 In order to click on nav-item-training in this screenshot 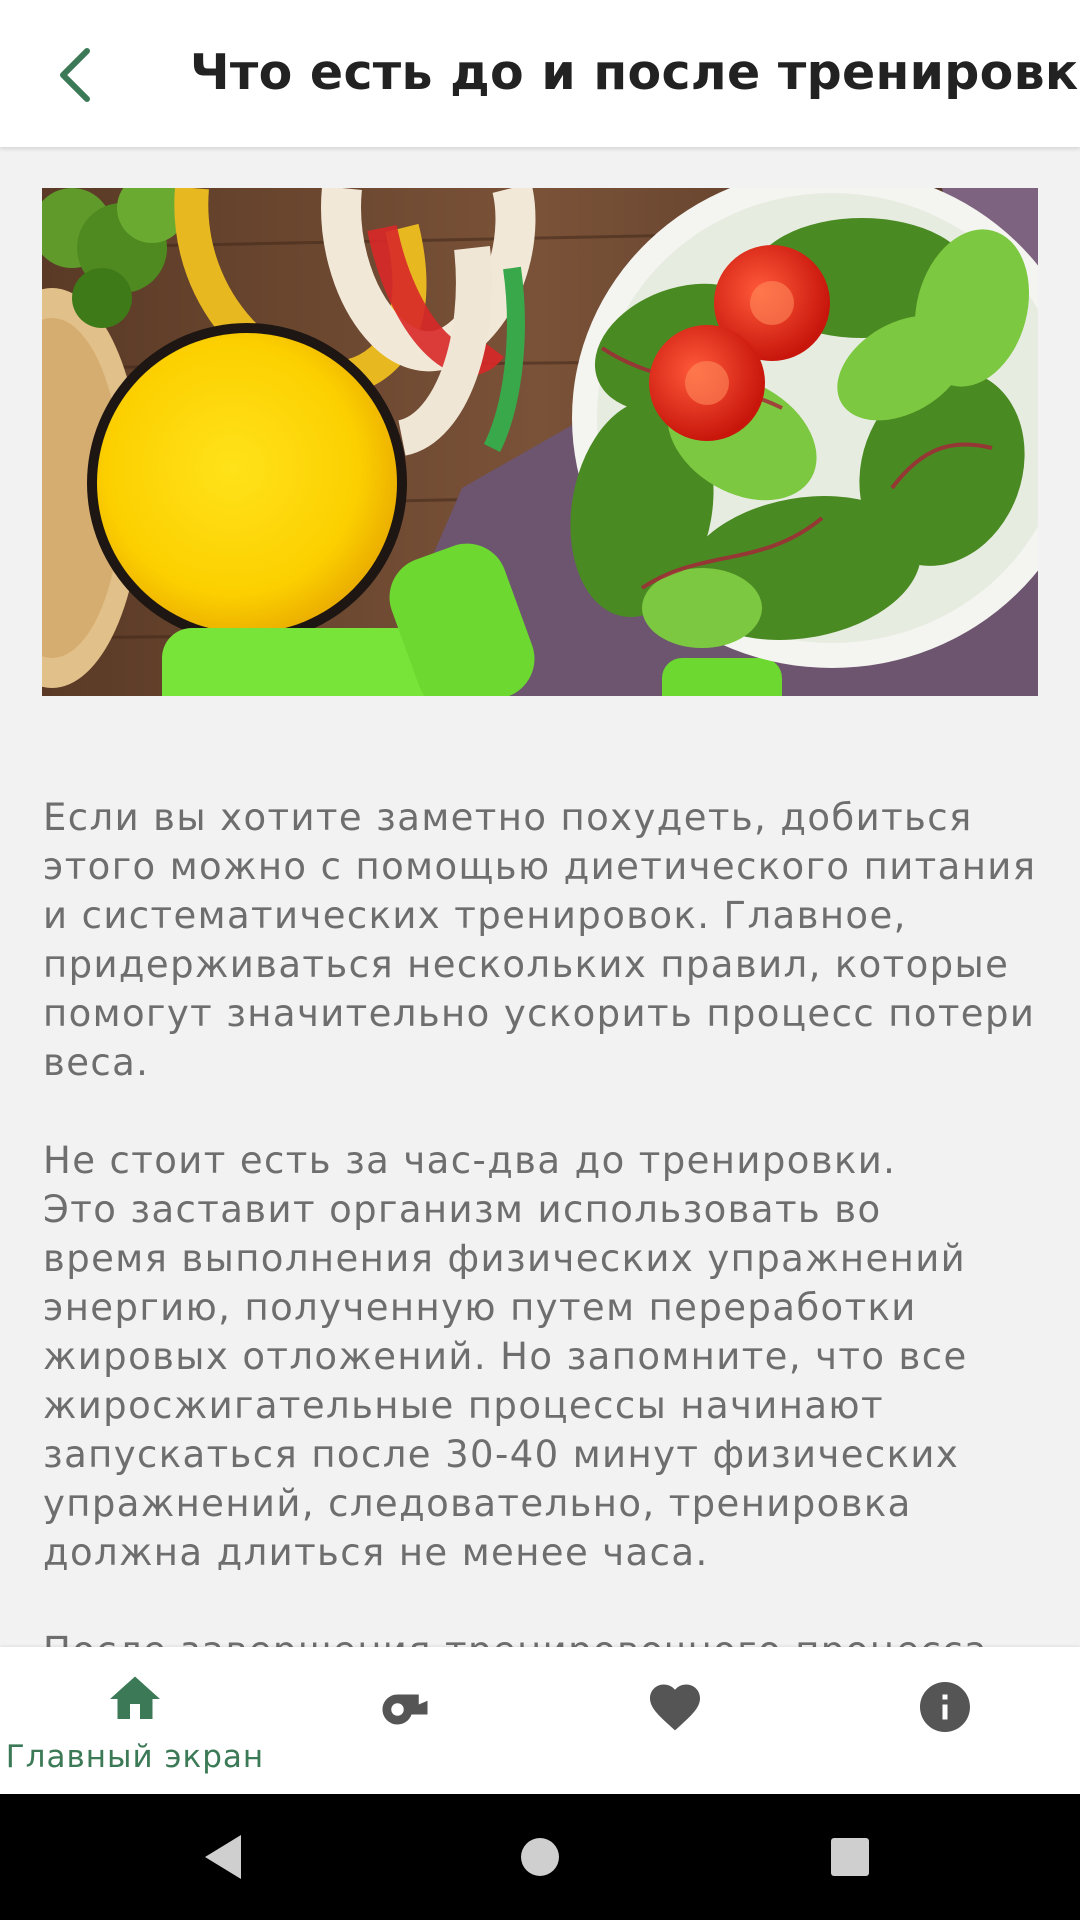, I will do `click(405, 1720)`.